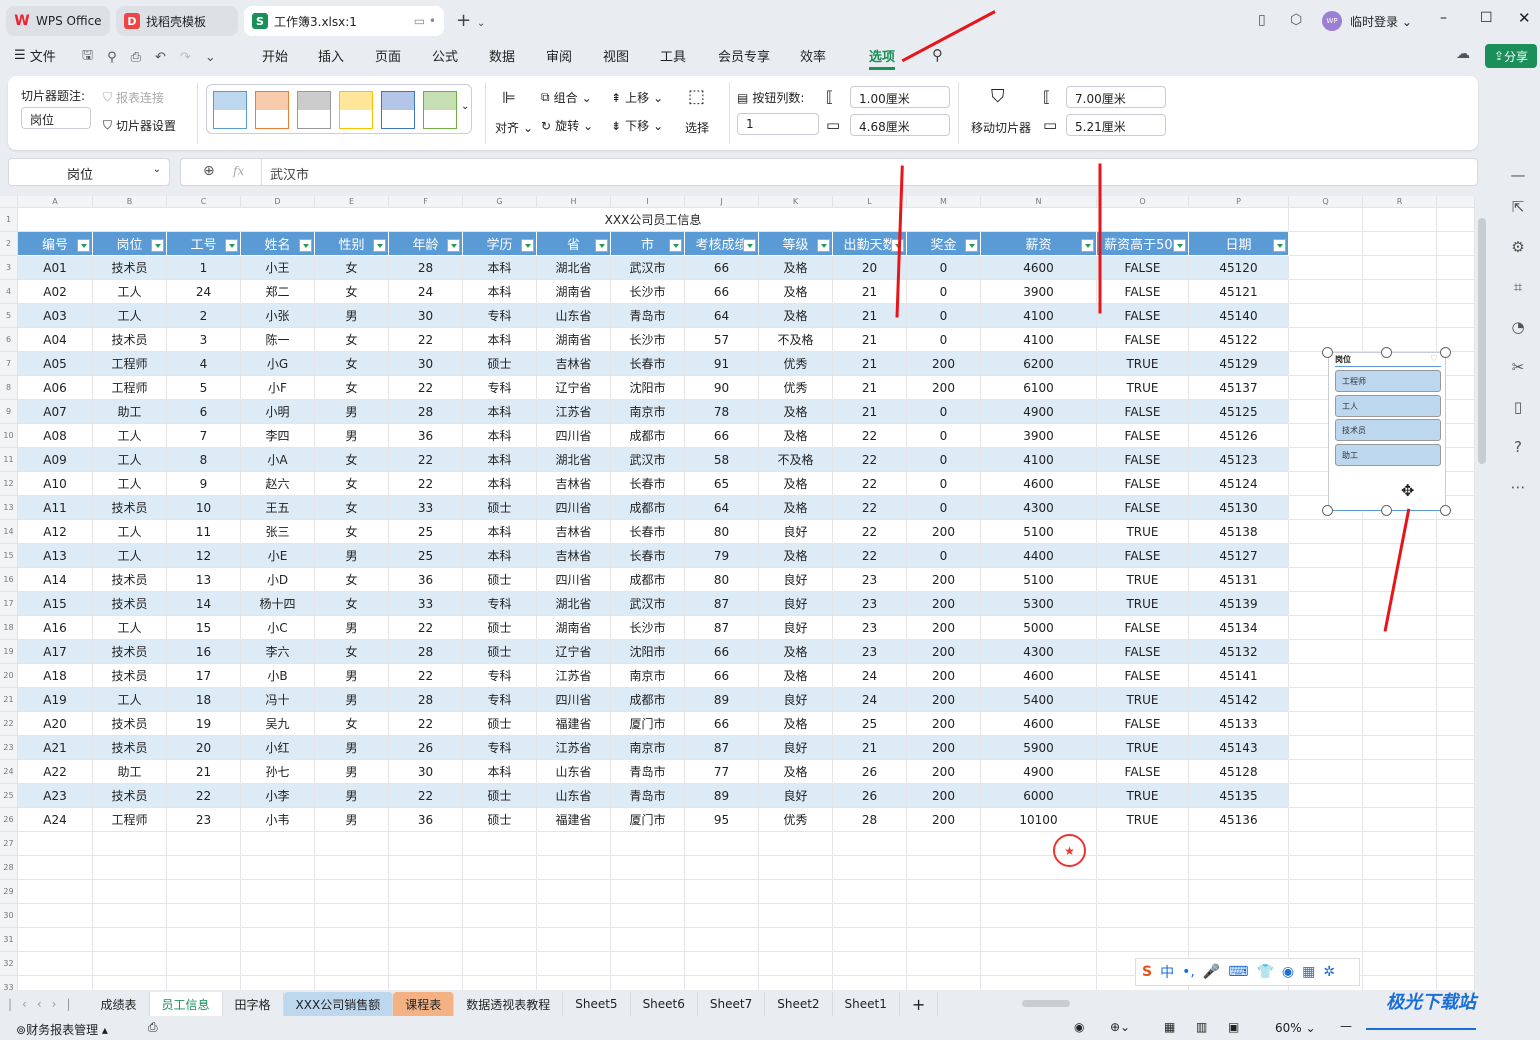 The height and width of the screenshot is (1040, 1540). Describe the element at coordinates (1001, 127) in the screenshot. I see `move-slicer-button: 移动切片器` at that location.